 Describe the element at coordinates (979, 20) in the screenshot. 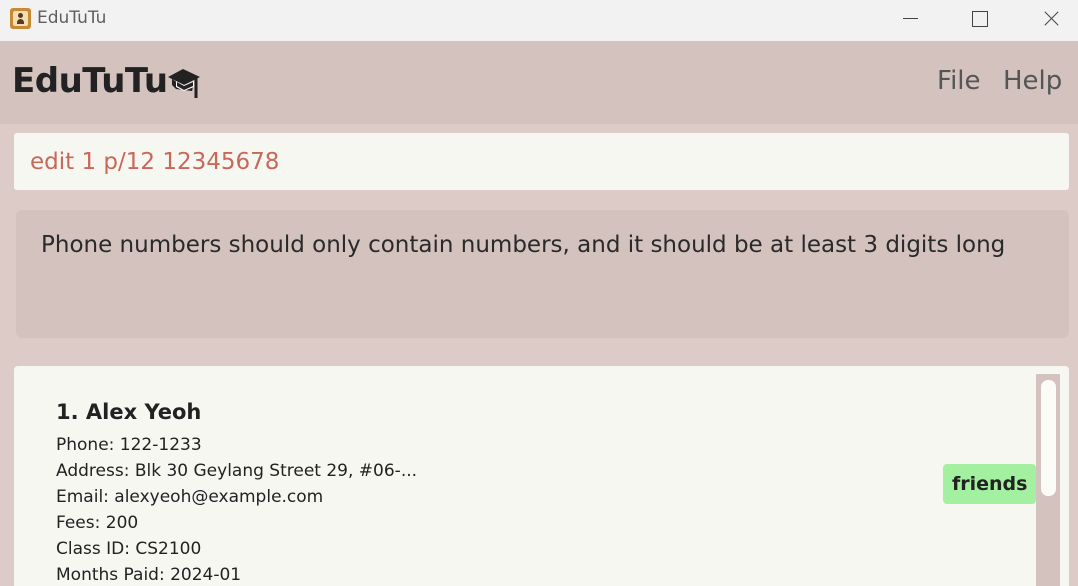

I see `maximize-icon` at that location.